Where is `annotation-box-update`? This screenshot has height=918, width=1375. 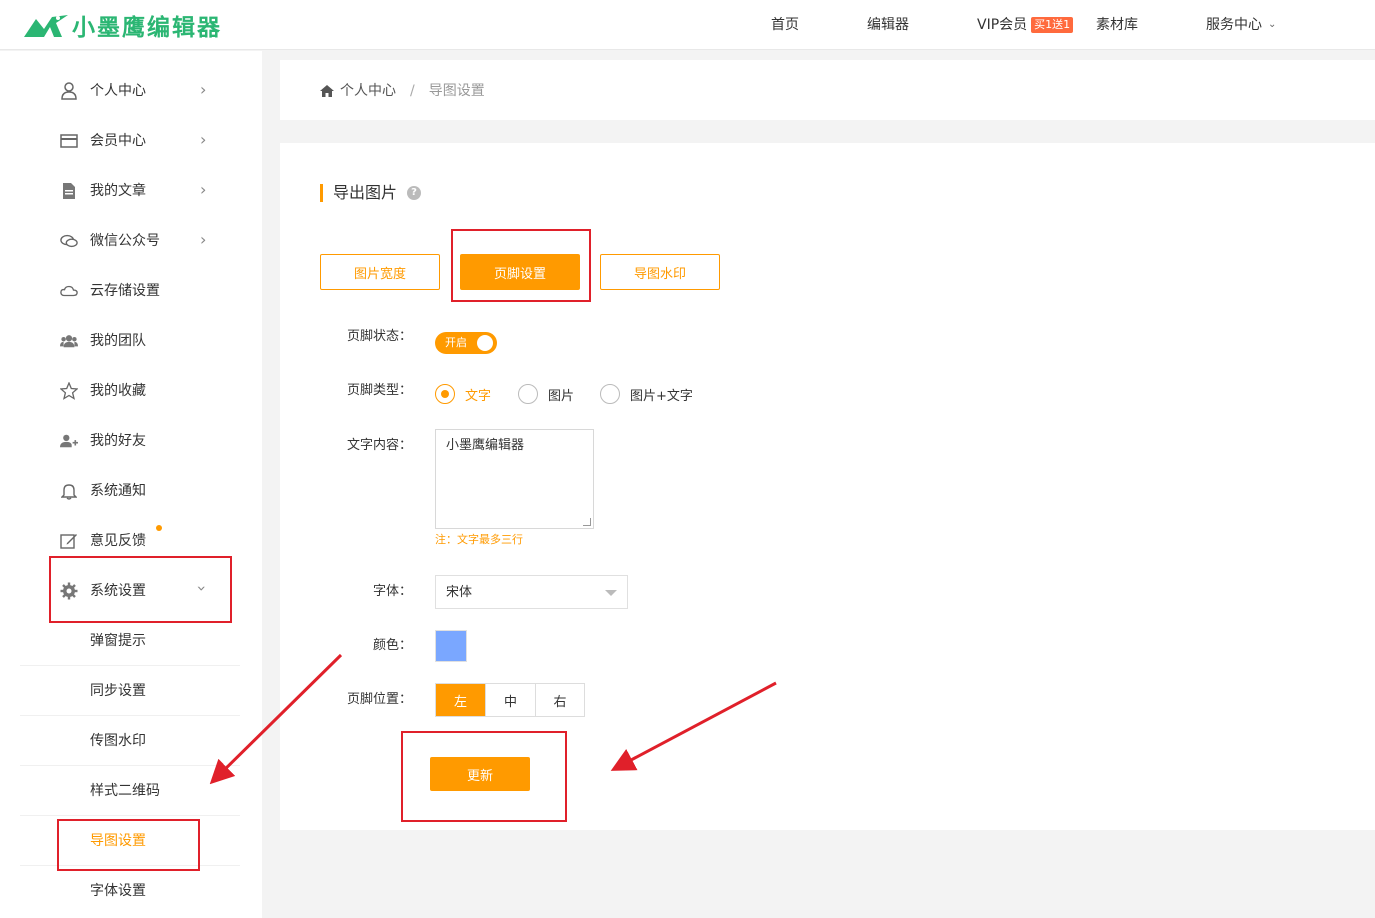 annotation-box-update is located at coordinates (484, 776).